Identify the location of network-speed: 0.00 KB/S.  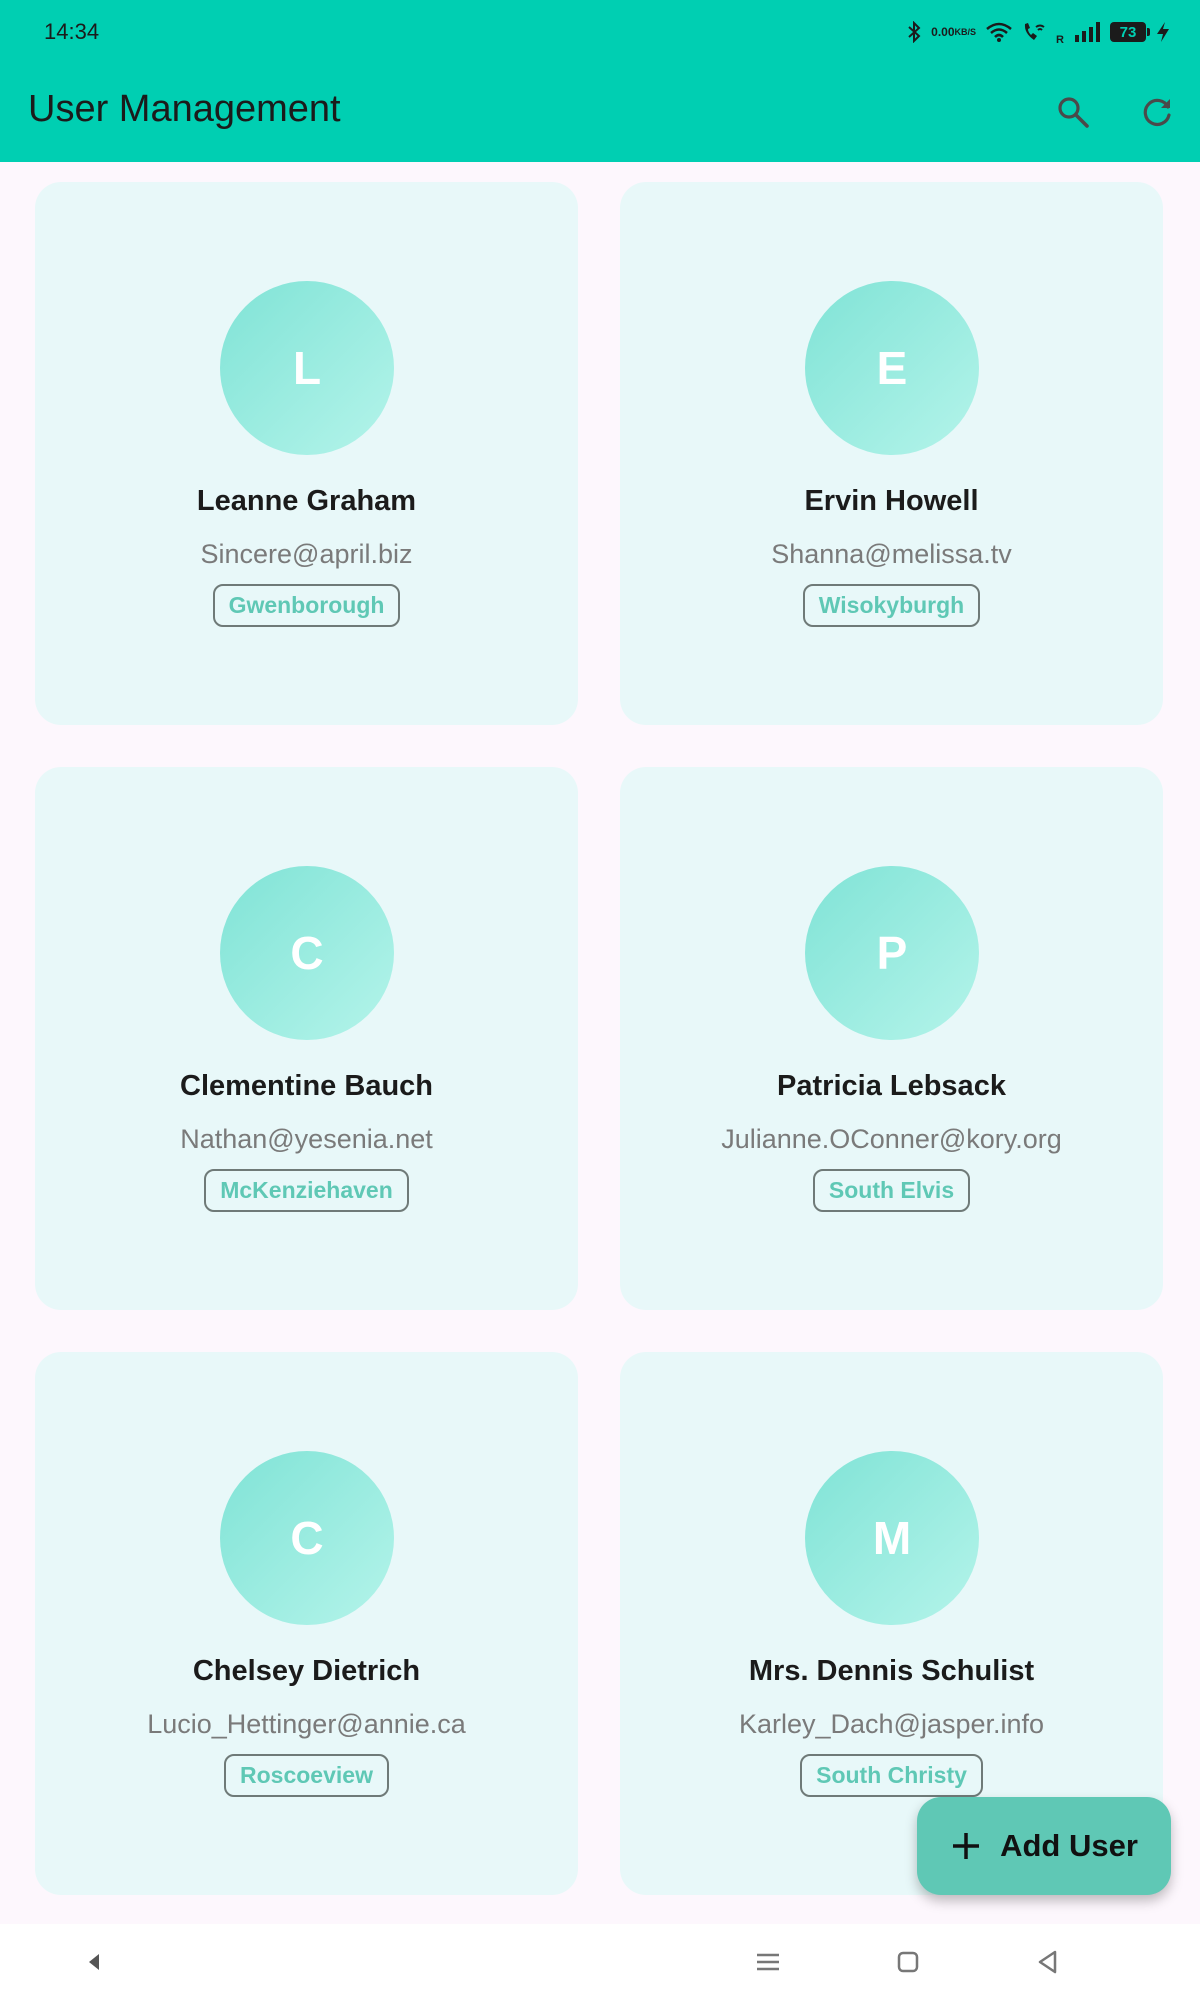
(954, 31).